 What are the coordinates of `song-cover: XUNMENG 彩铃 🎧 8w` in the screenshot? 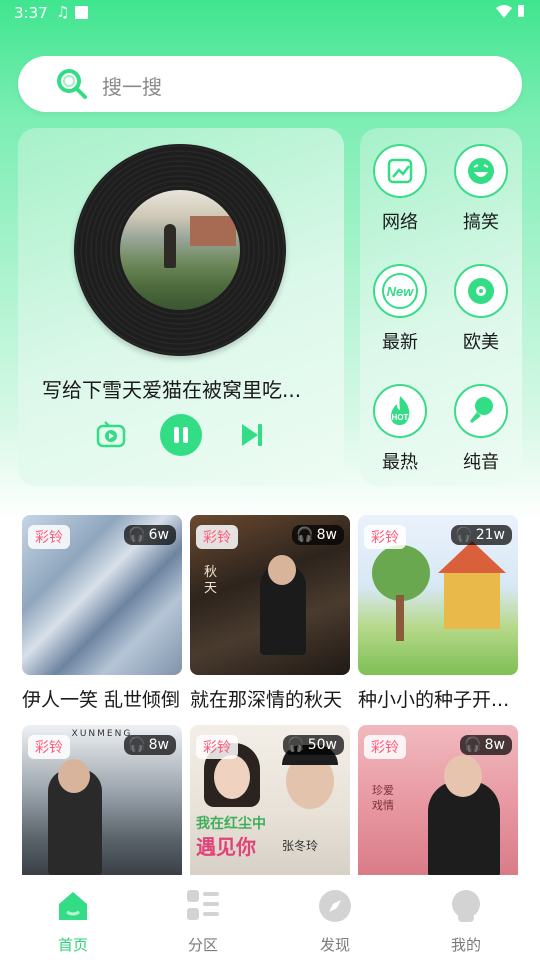 It's located at (102, 800).